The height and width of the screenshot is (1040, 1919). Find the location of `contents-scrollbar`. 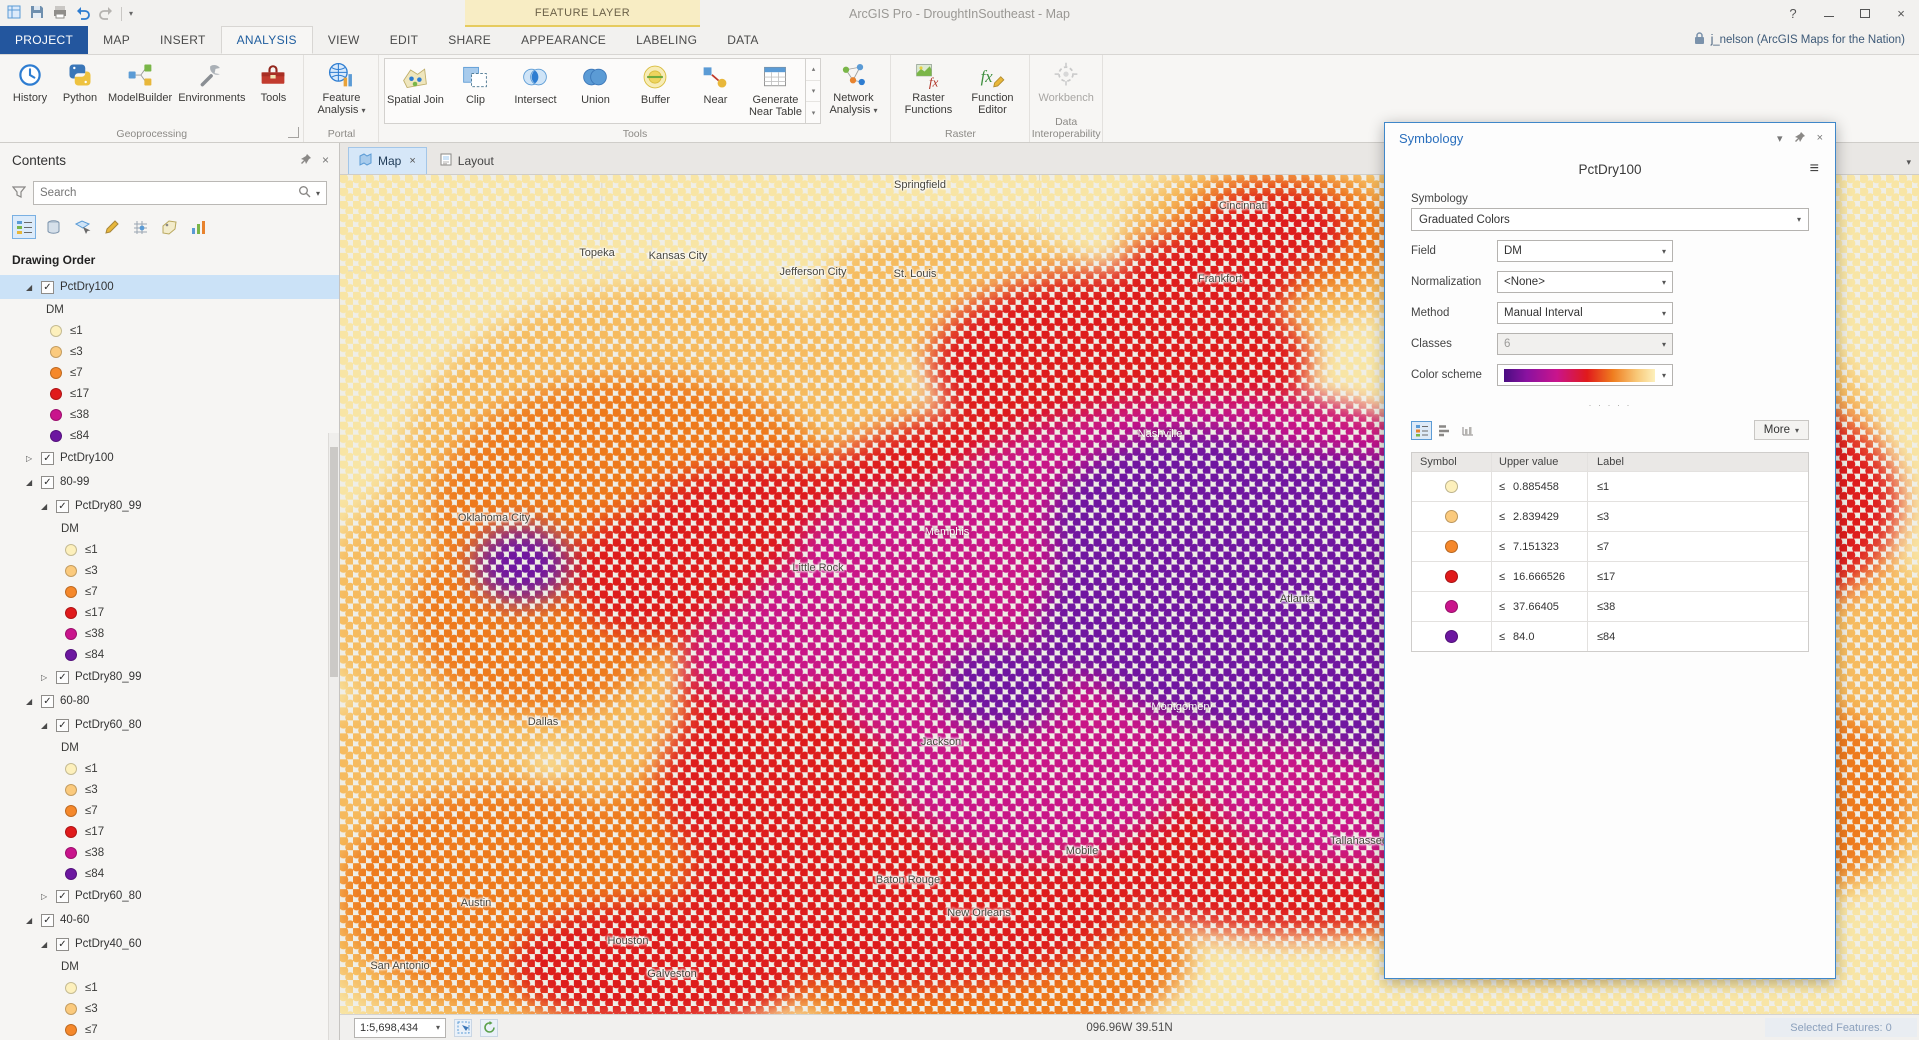

contents-scrollbar is located at coordinates (333, 736).